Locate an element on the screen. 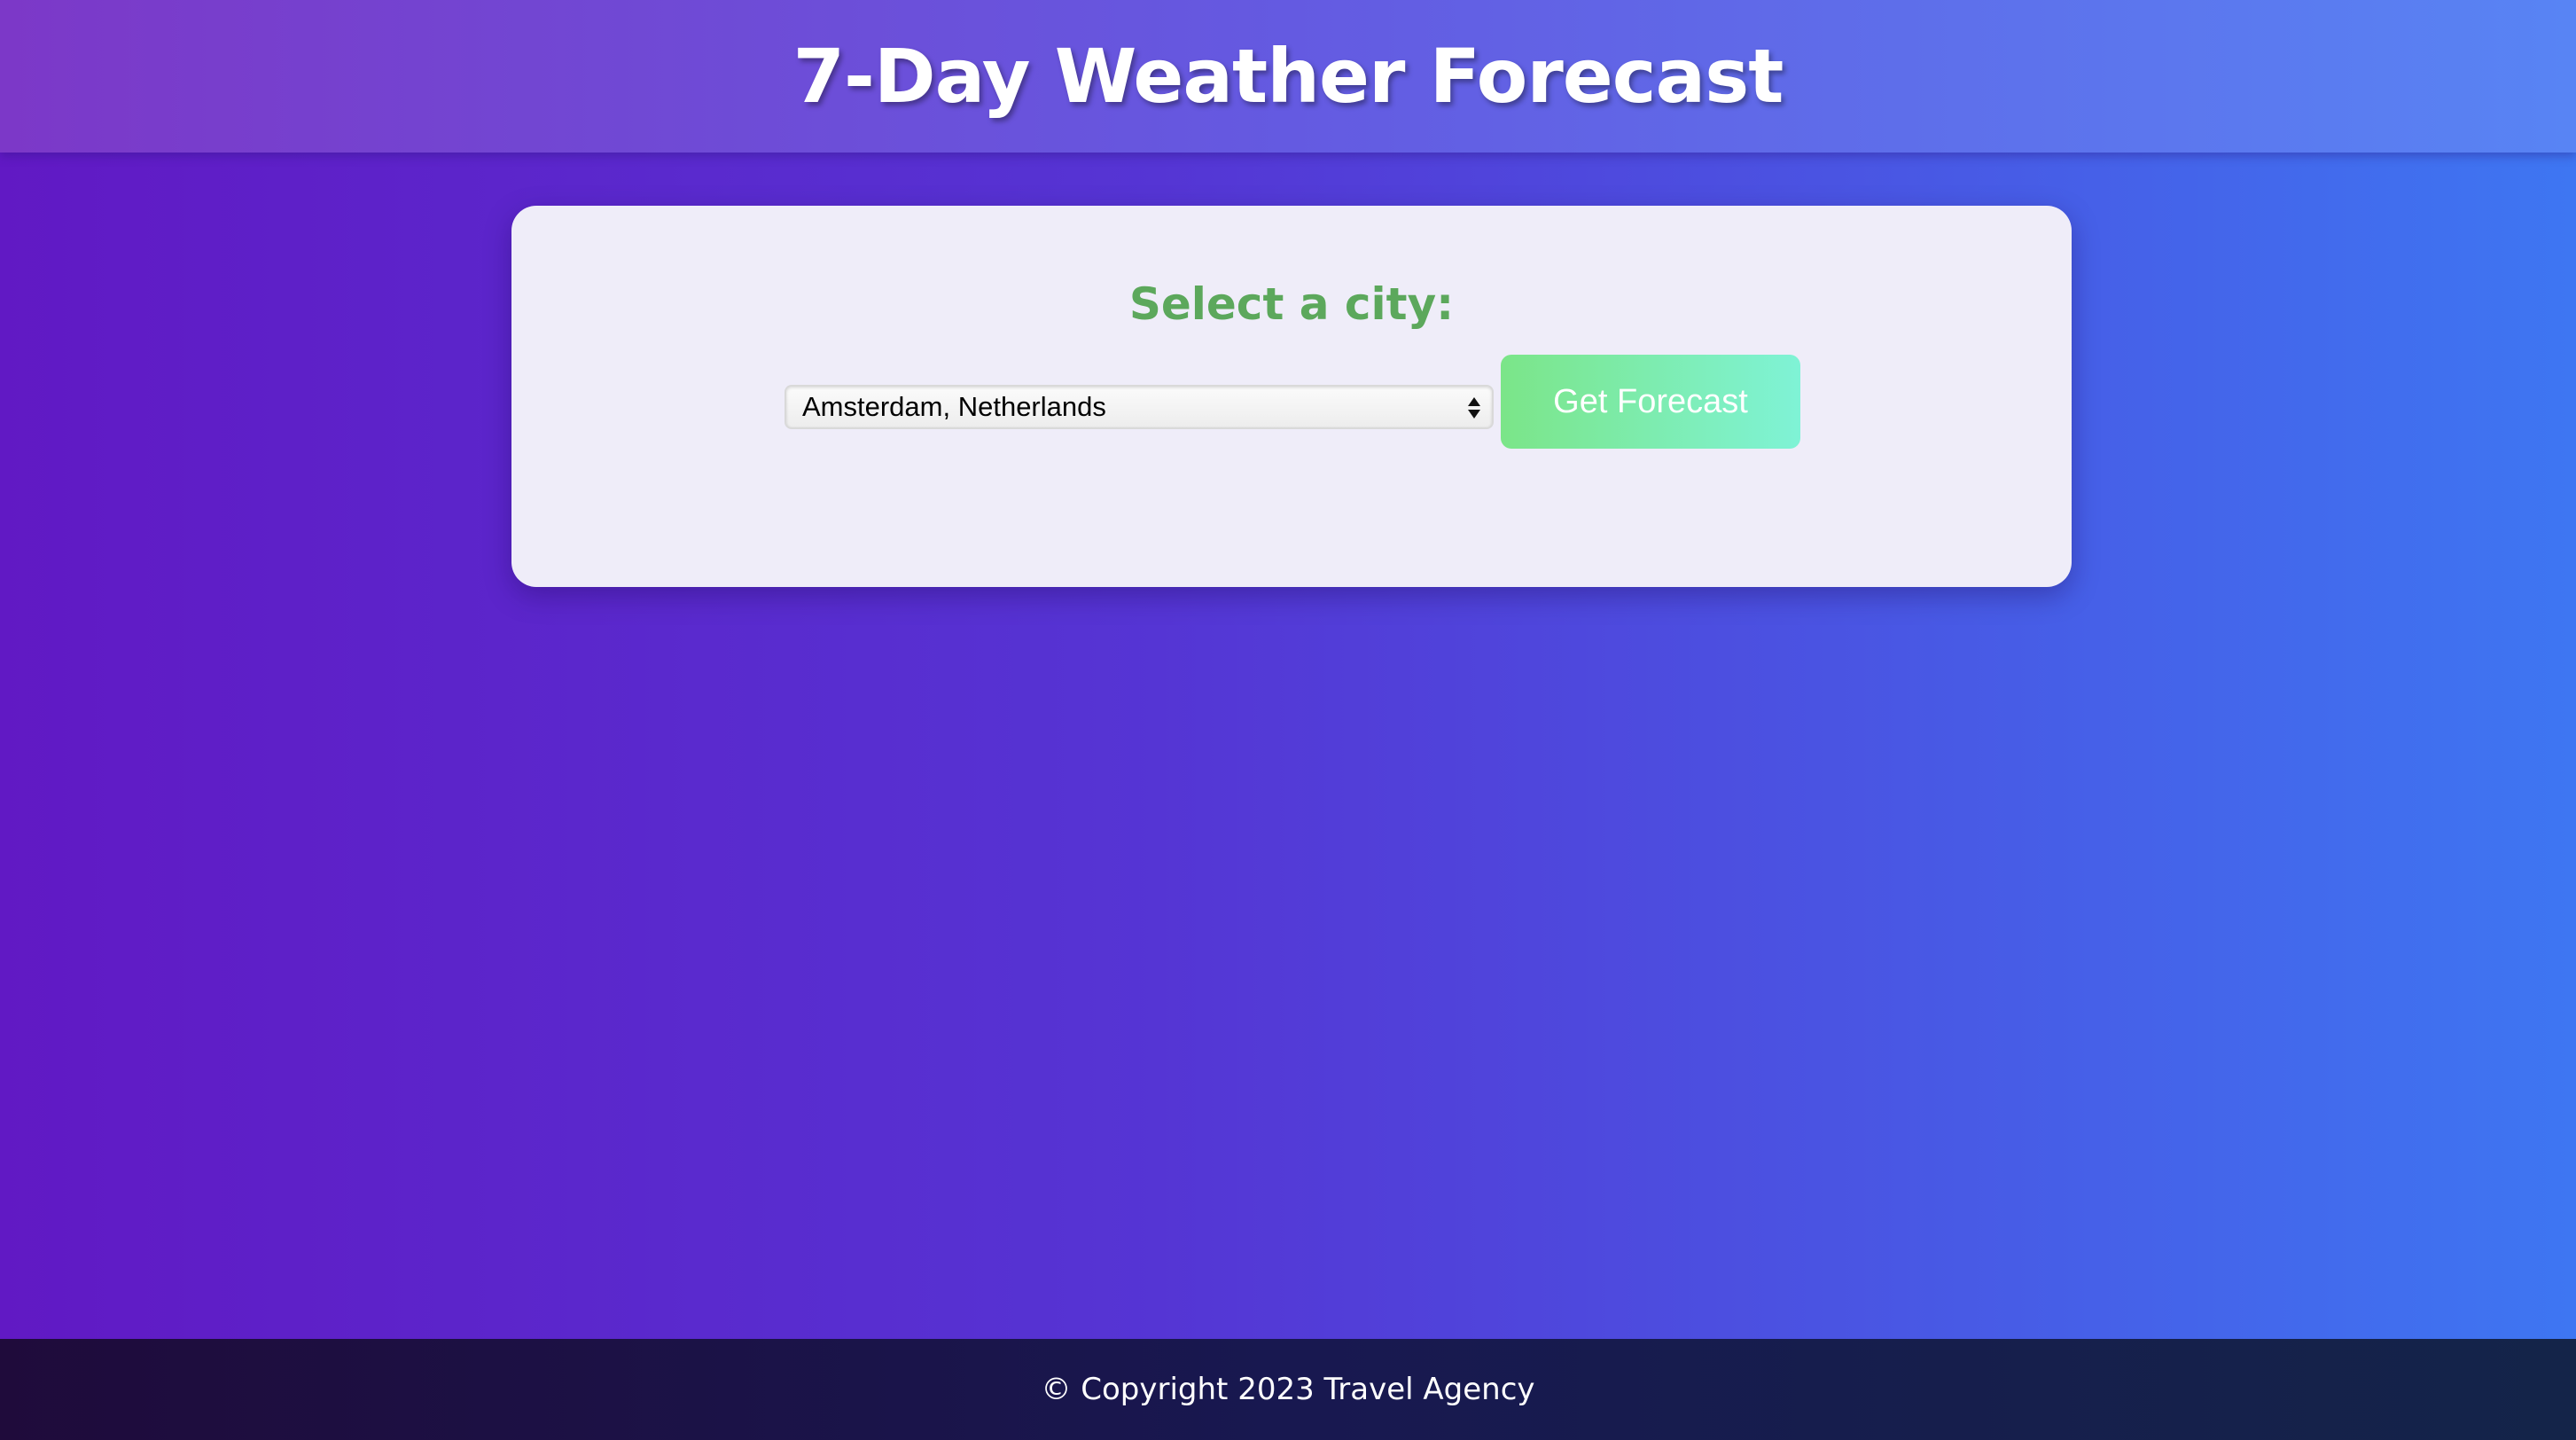  page-header: 7-Day Weather Forecast is located at coordinates (1288, 77).